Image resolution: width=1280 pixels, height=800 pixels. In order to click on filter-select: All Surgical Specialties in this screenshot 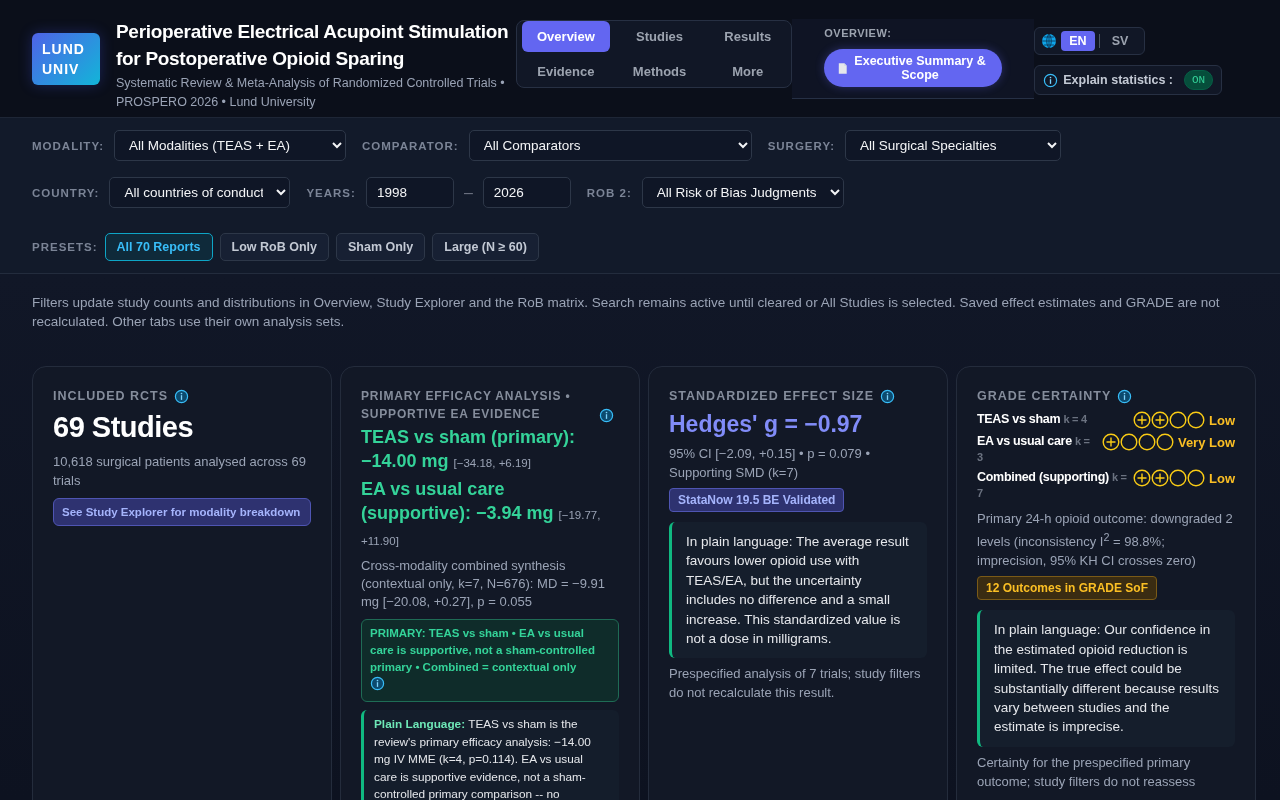, I will do `click(953, 145)`.